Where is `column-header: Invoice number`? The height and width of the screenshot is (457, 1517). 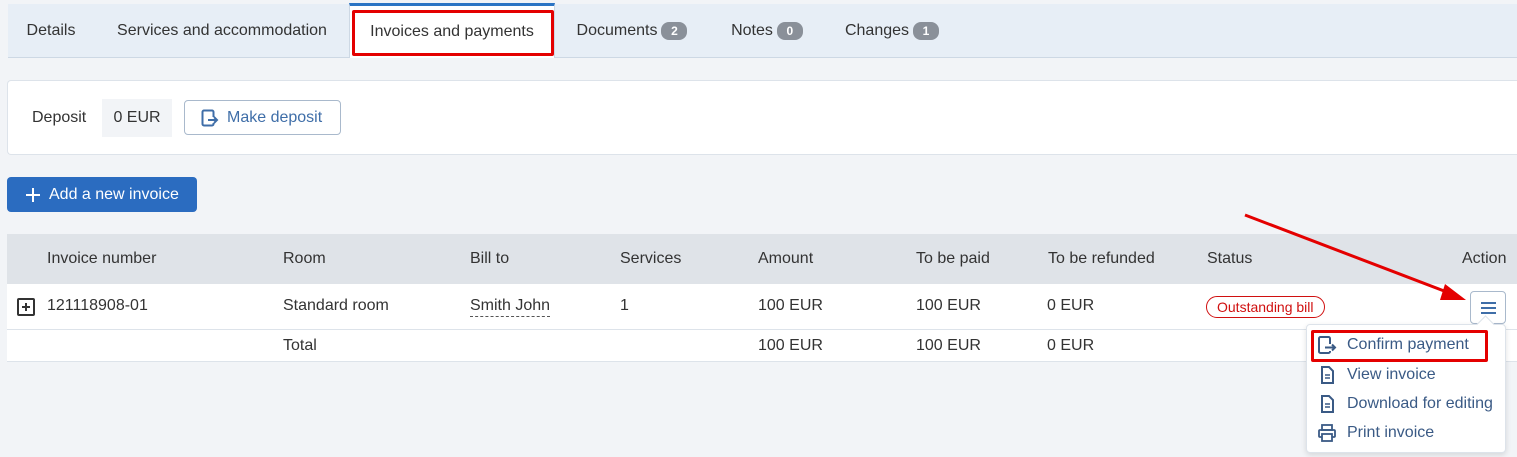 column-header: Invoice number is located at coordinates (102, 258).